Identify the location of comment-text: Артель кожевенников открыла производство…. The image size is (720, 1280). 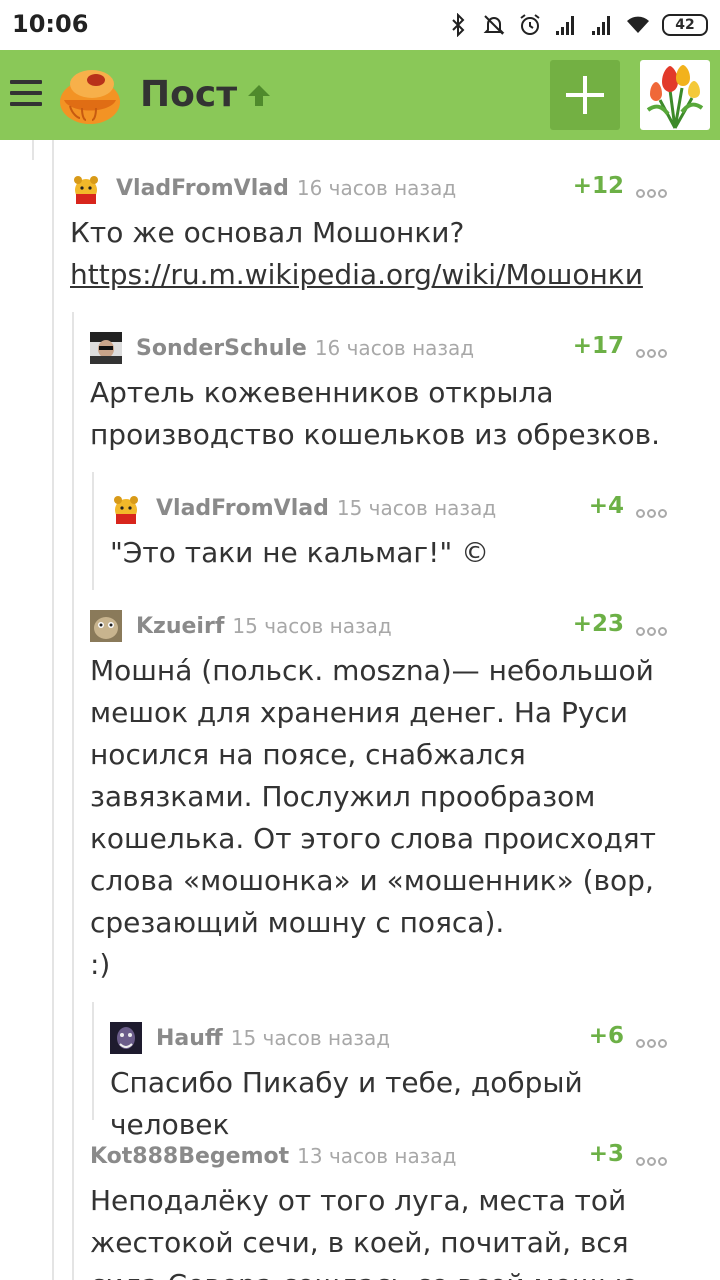
(375, 413).